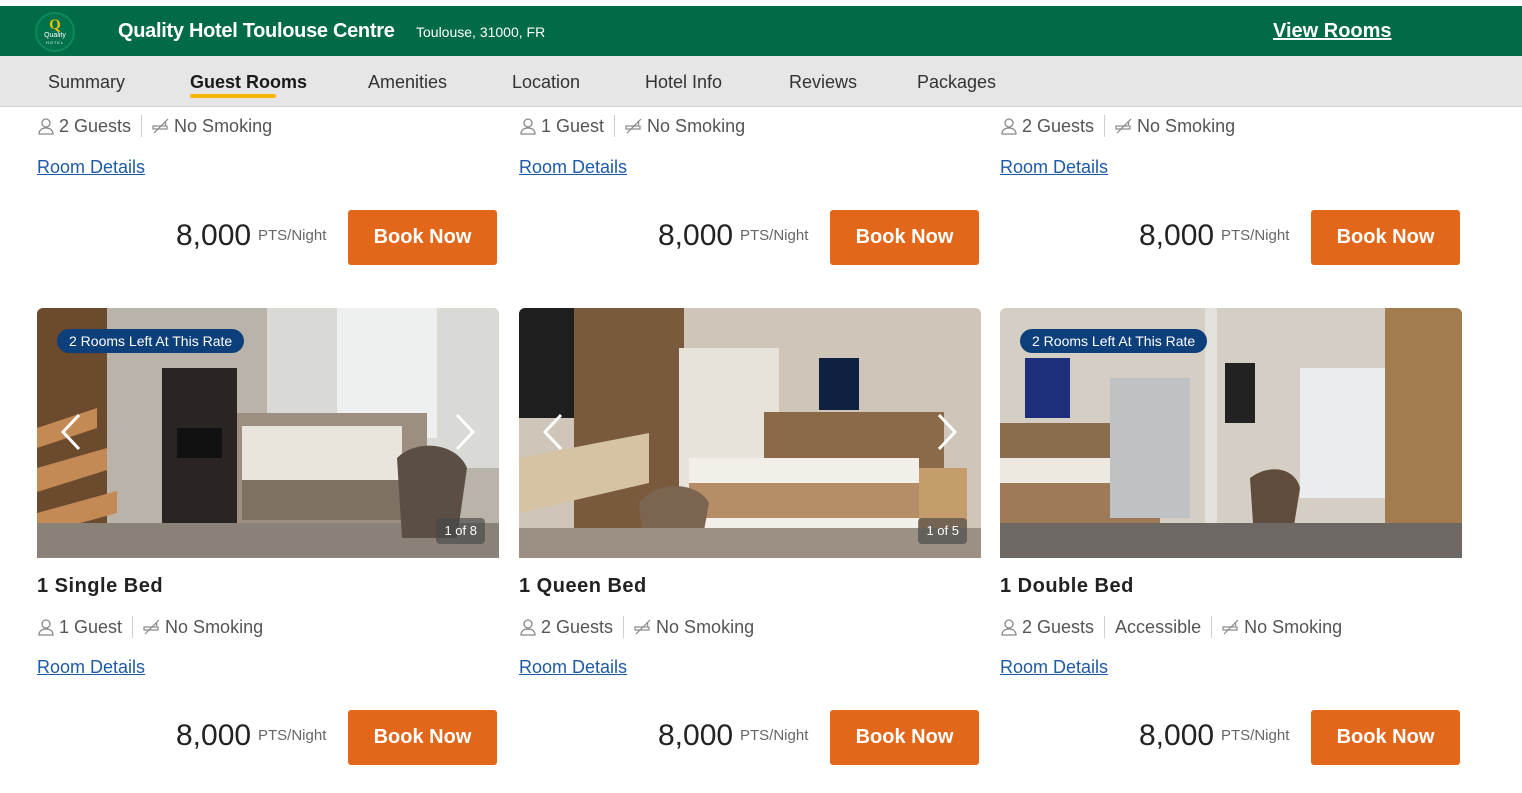 This screenshot has width=1522, height=793. Describe the element at coordinates (86, 82) in the screenshot. I see `tab-summary: Summary` at that location.